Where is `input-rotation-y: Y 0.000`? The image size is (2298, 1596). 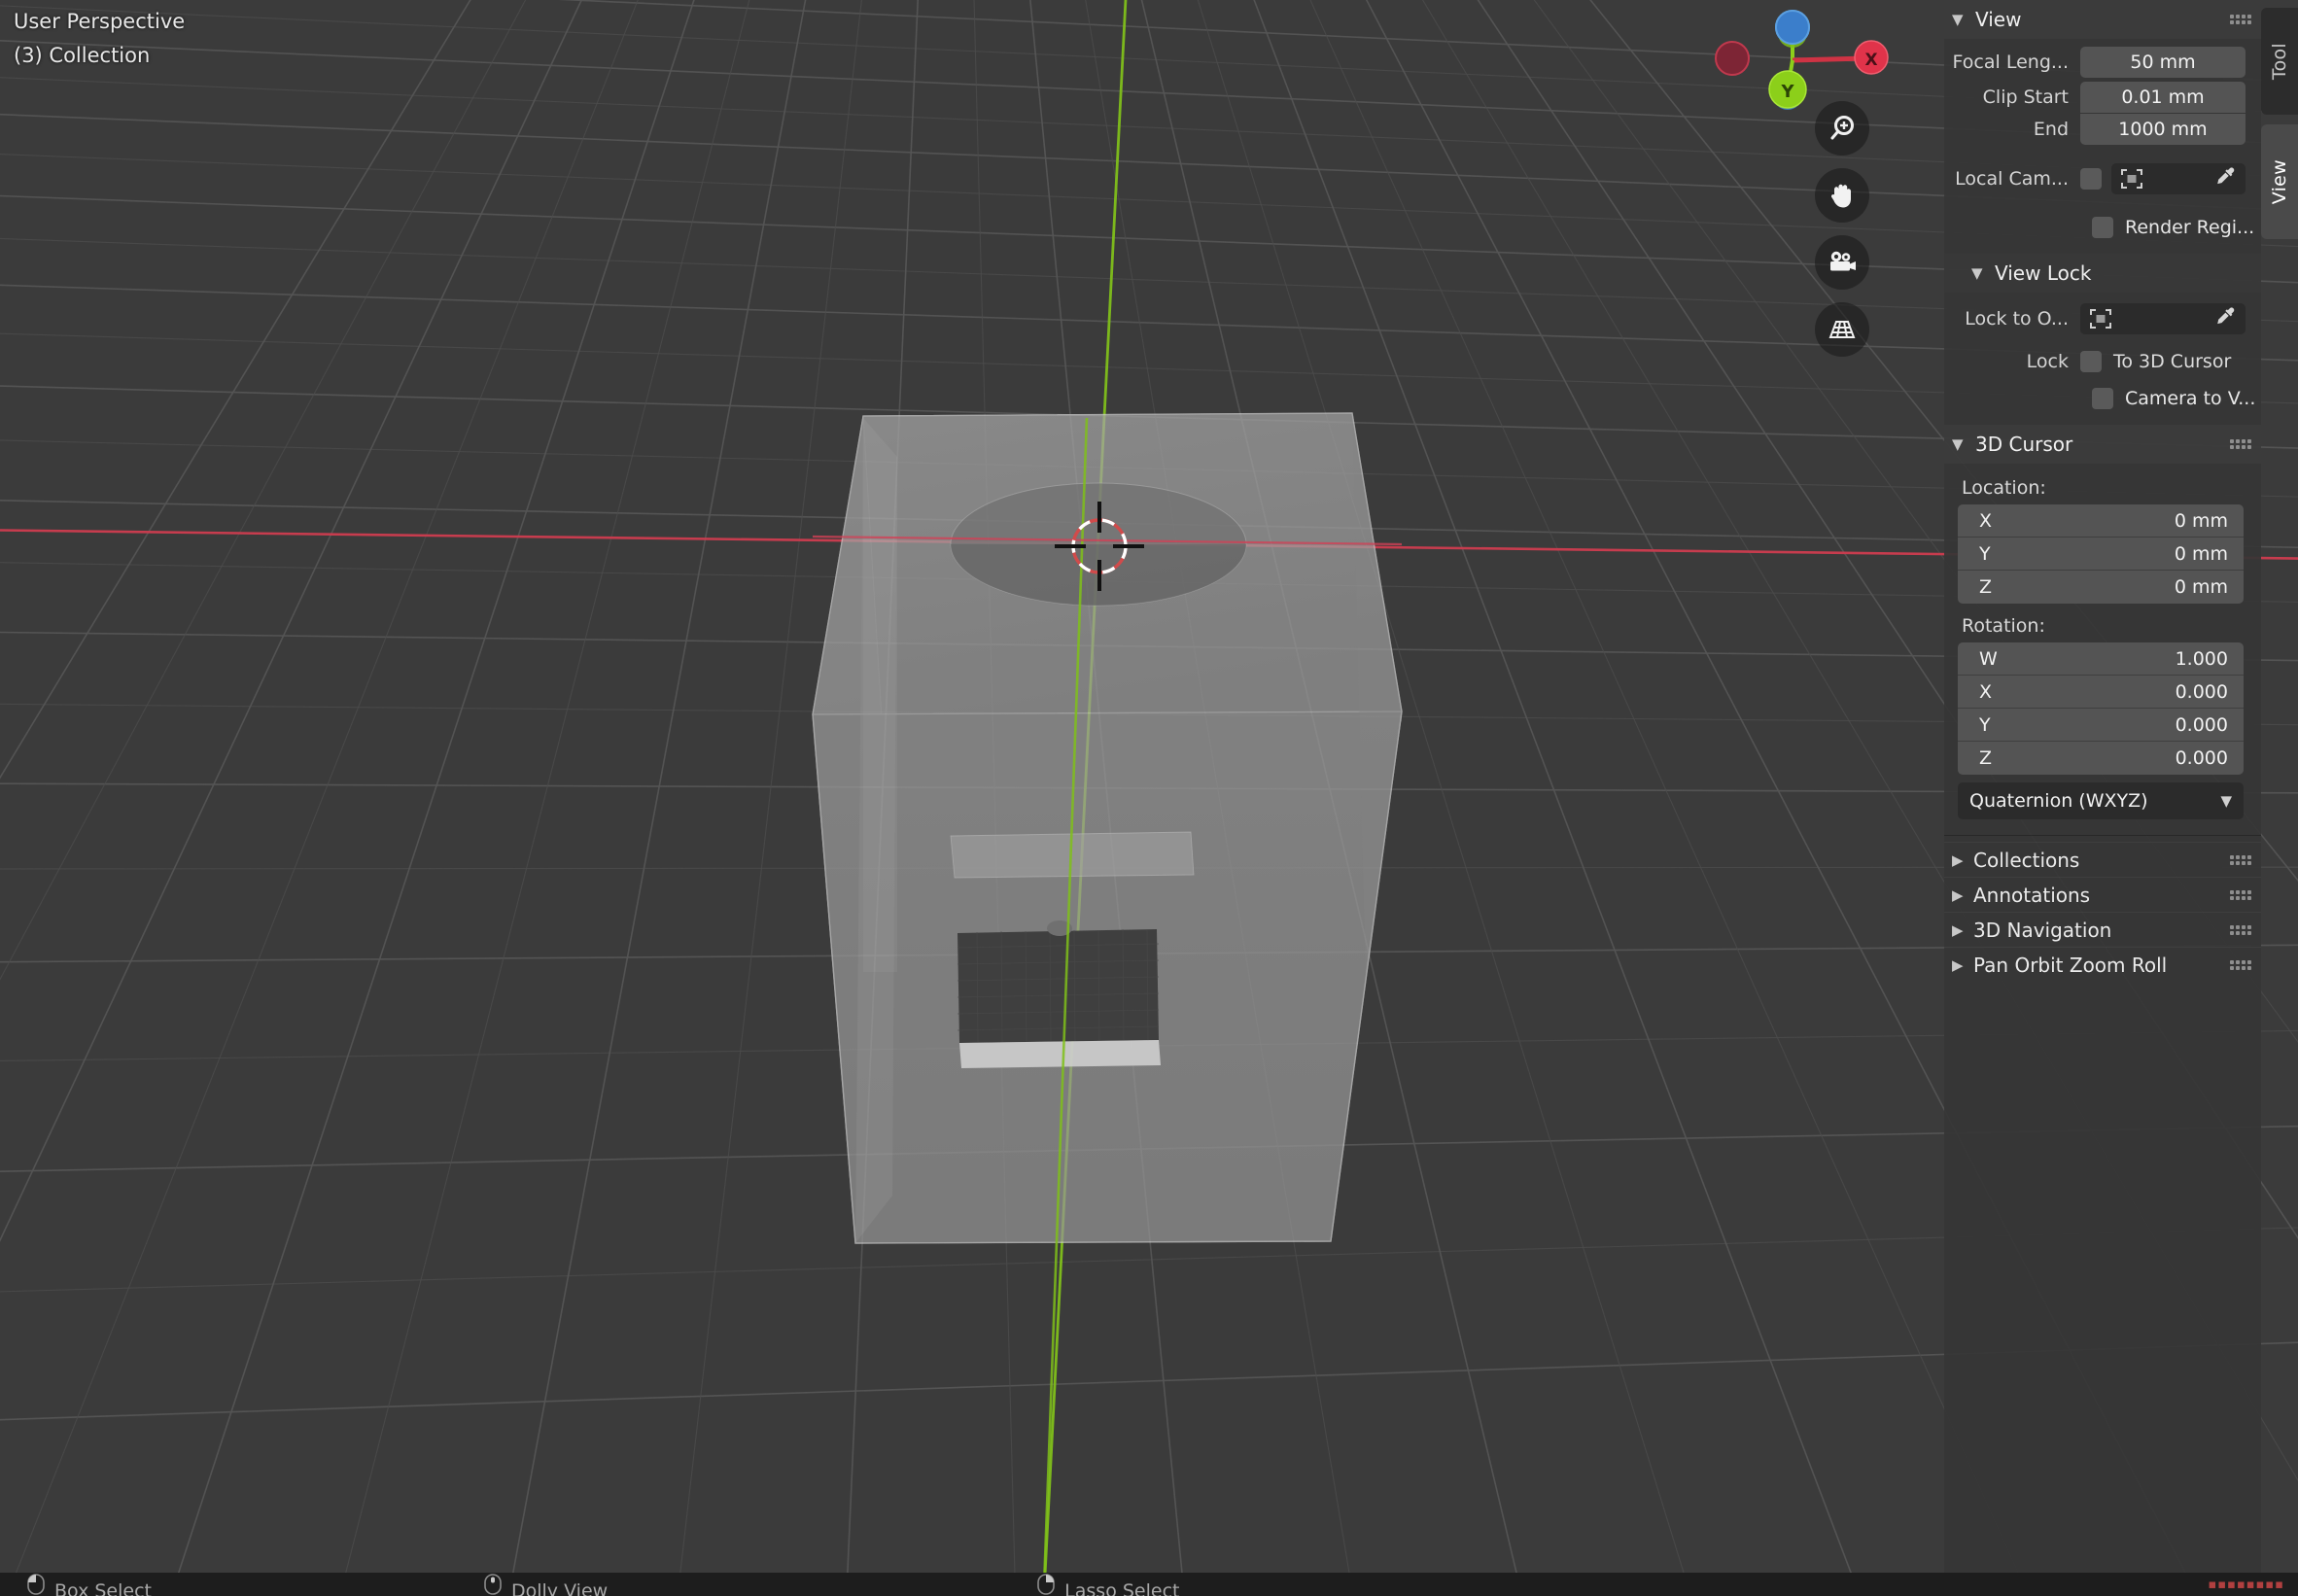 input-rotation-y: Y 0.000 is located at coordinates (2101, 725).